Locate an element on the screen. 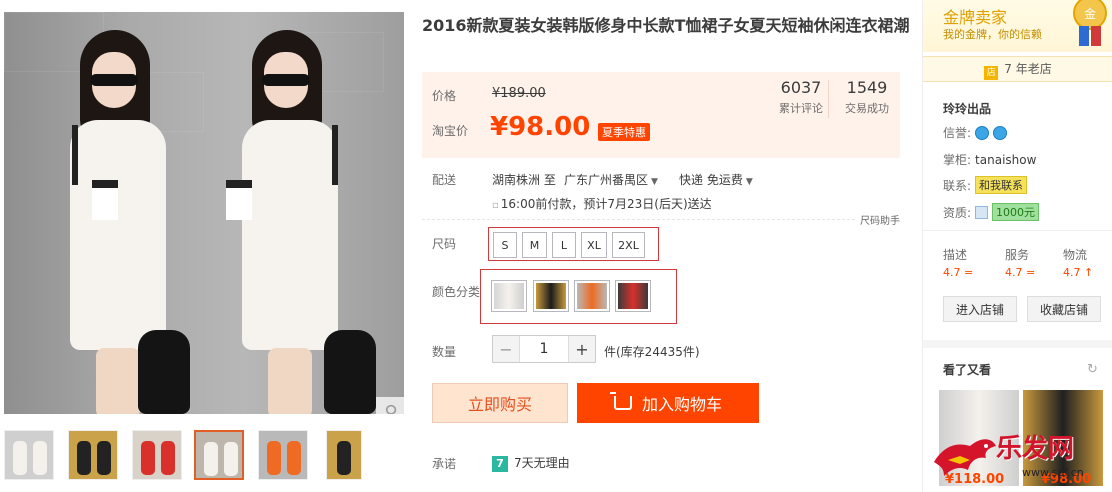 This screenshot has height=492, width=1112. contact-row: 联系: 和我联系 is located at coordinates (985, 185).